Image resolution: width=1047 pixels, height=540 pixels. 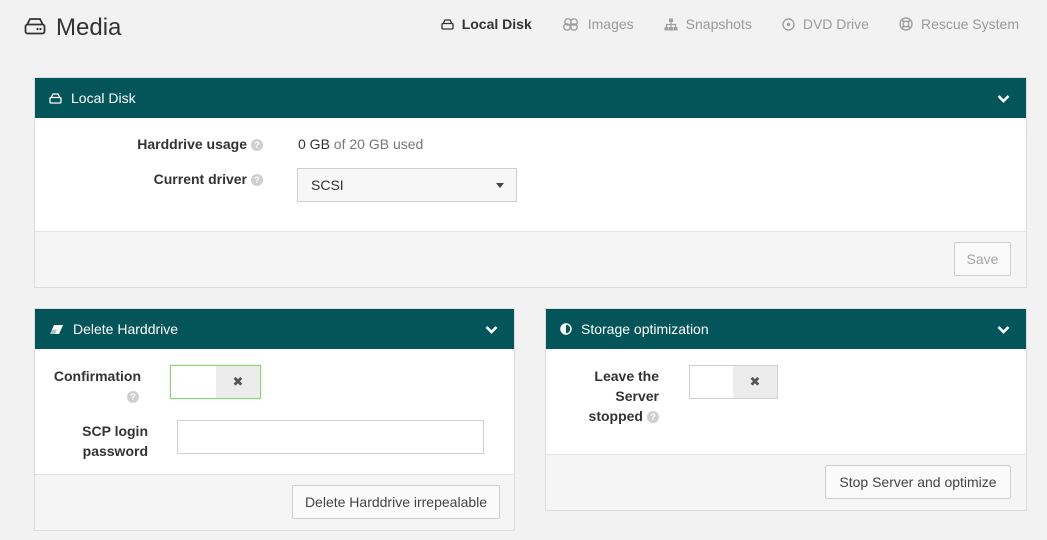 I want to click on lifebuoy-icon, so click(x=906, y=24).